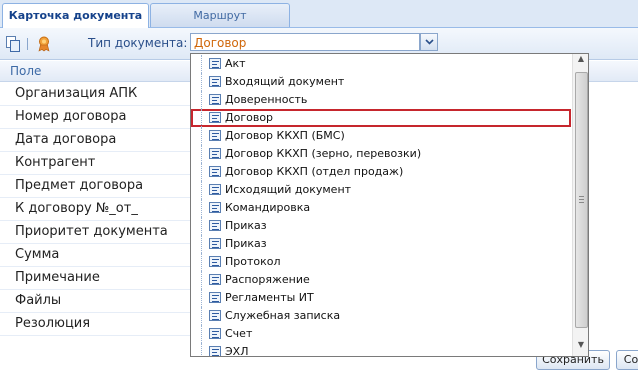 The image size is (638, 371). Describe the element at coordinates (285, 135) in the screenshot. I see `dropdown-option-label: Договор ККХП (БМС)` at that location.